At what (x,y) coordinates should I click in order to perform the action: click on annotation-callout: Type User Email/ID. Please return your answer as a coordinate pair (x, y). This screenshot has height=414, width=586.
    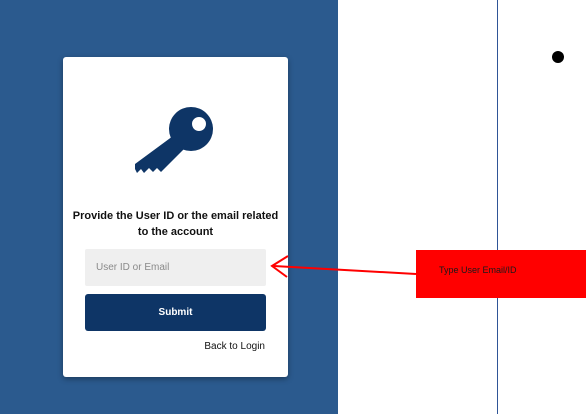
    Looking at the image, I should click on (501, 274).